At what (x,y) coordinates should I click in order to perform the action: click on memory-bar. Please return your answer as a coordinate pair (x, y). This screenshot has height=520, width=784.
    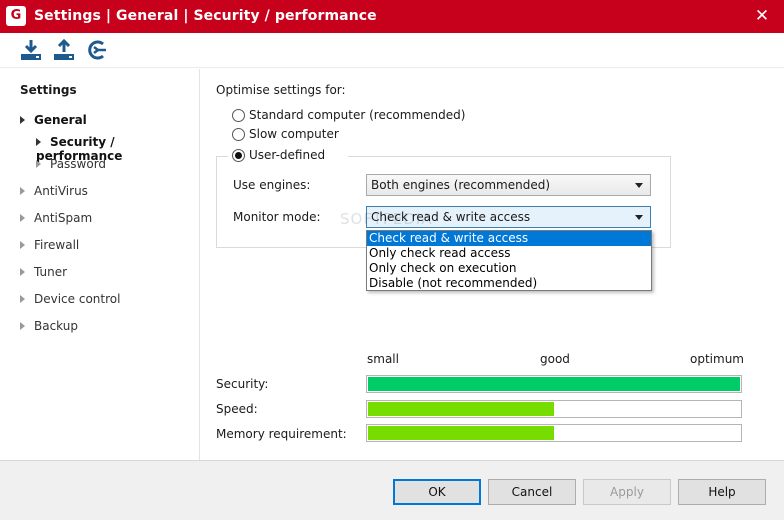
    Looking at the image, I should click on (554, 433).